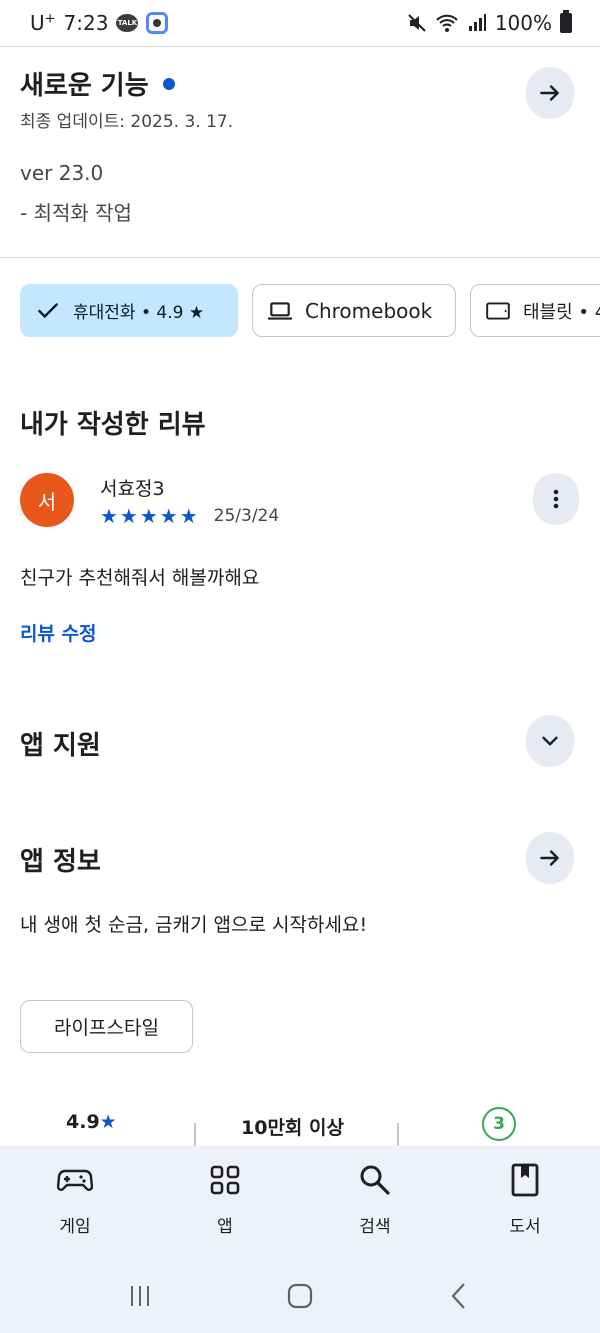 Image resolution: width=600 pixels, height=1333 pixels. What do you see at coordinates (489, 22) in the screenshot?
I see `status-right: 100%` at bounding box center [489, 22].